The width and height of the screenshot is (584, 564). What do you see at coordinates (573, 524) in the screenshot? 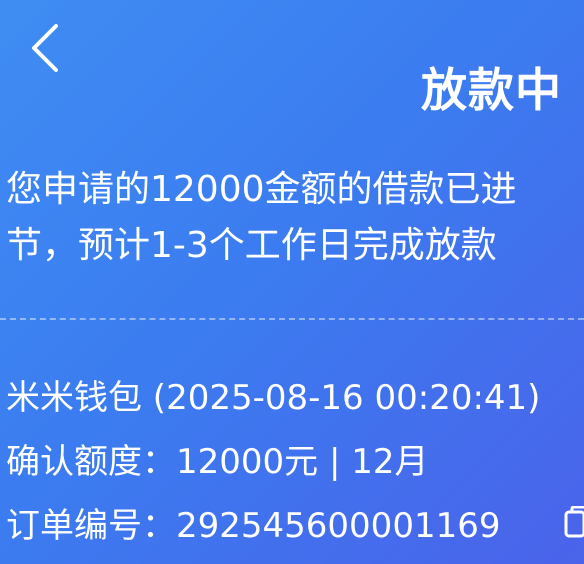
I see `copy-icon` at bounding box center [573, 524].